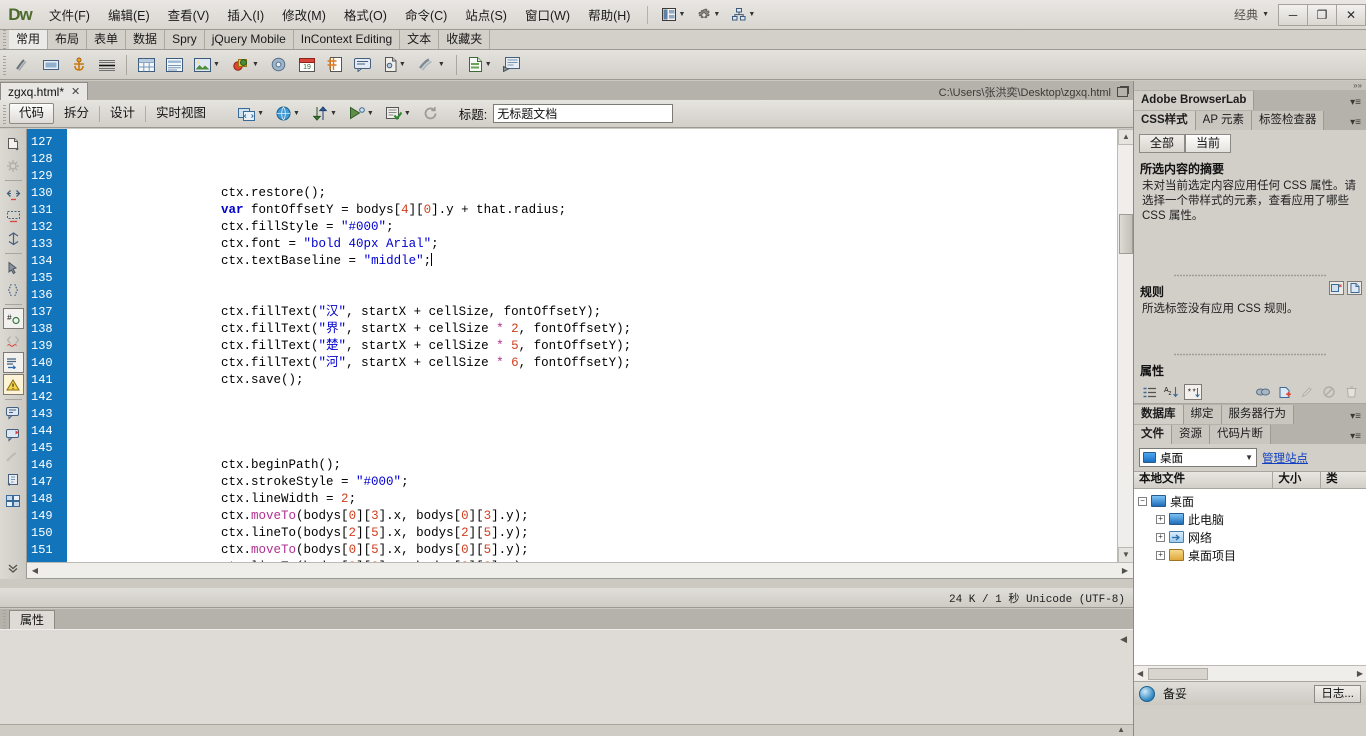 The height and width of the screenshot is (736, 1366). I want to click on restore-button: ❐, so click(1322, 14).